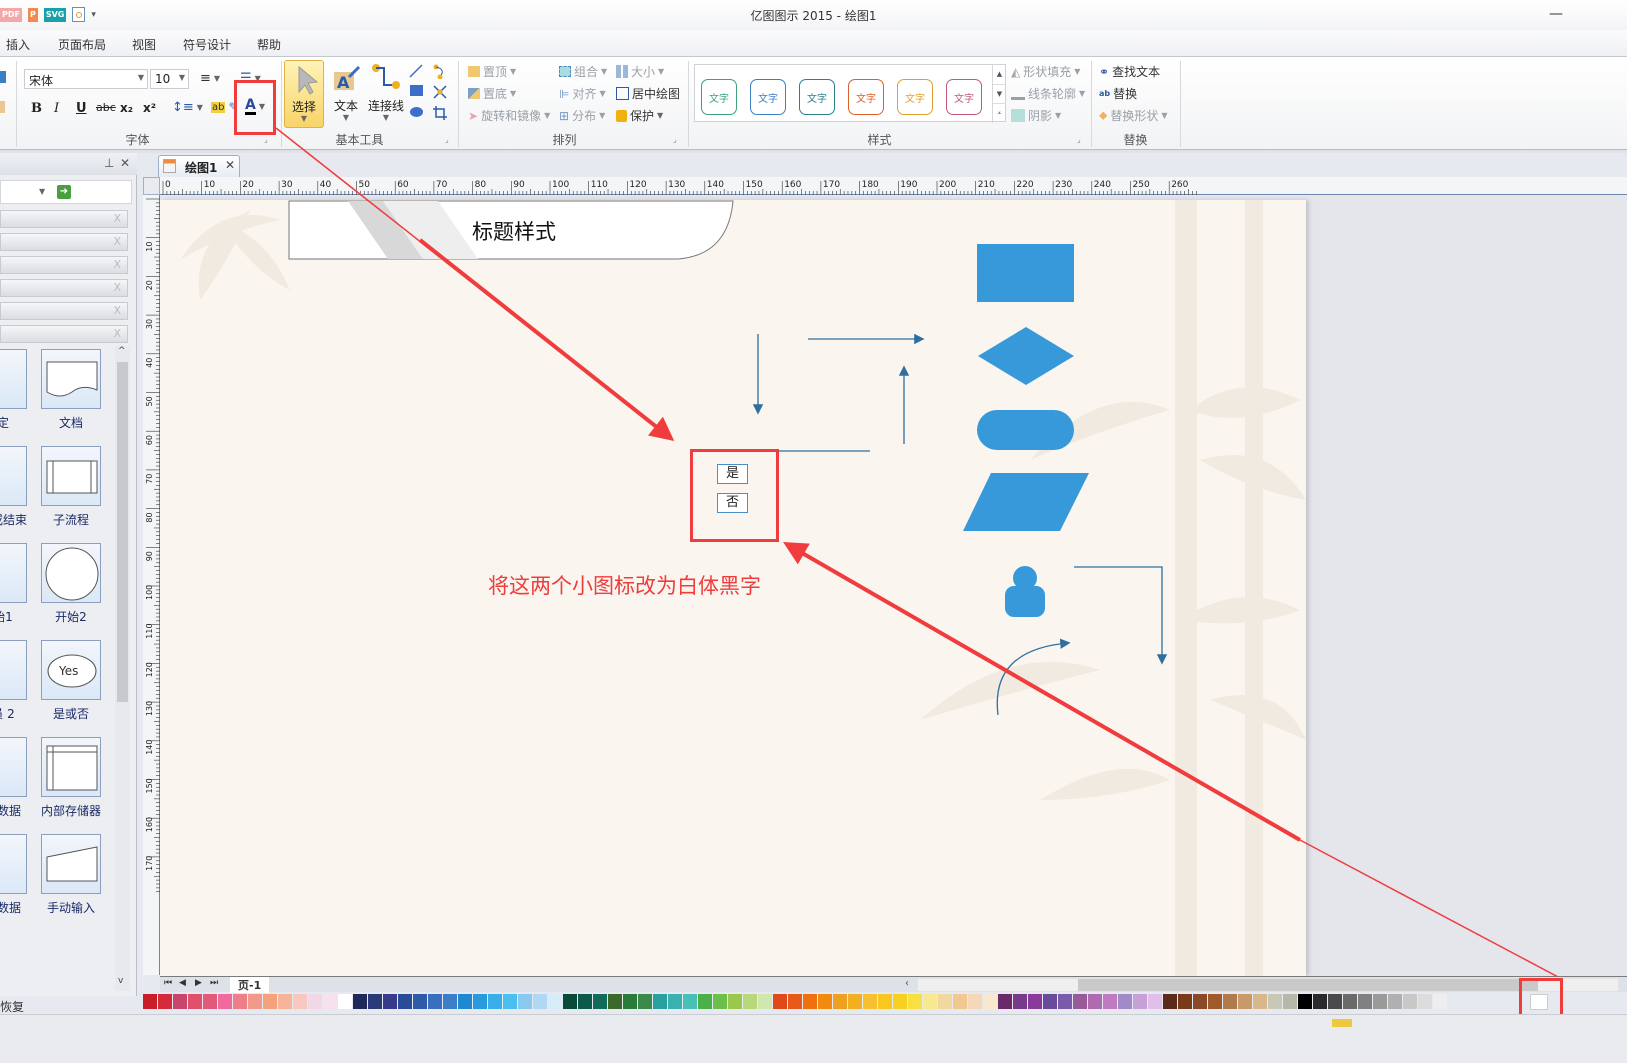  I want to click on center-drawing-button: 居中绘图, so click(648, 93).